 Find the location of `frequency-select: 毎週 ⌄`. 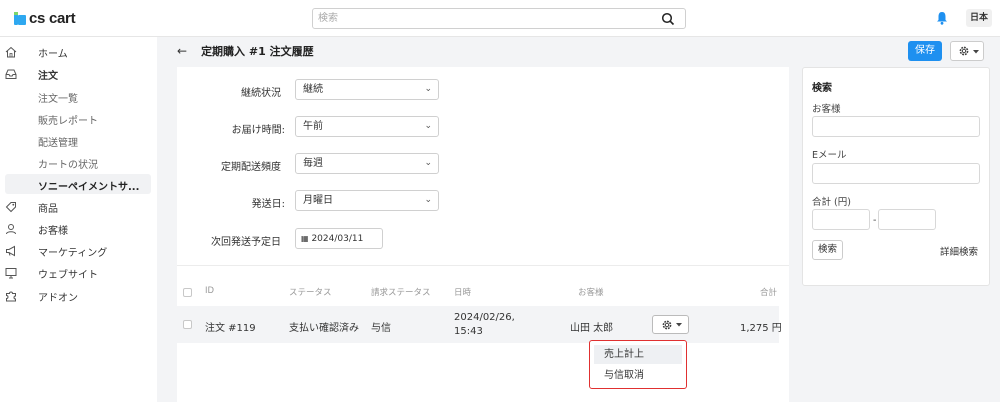

frequency-select: 毎週 ⌄ is located at coordinates (367, 163).